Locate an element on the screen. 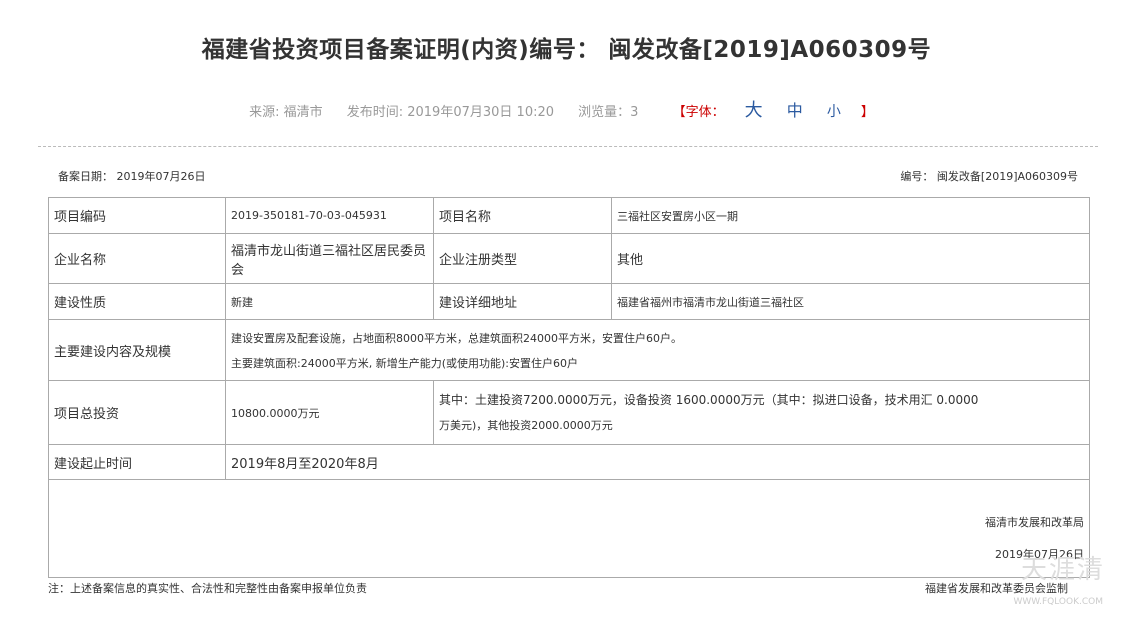 This screenshot has width=1133, height=637. source-text: 来源: 福清市 is located at coordinates (286, 112).